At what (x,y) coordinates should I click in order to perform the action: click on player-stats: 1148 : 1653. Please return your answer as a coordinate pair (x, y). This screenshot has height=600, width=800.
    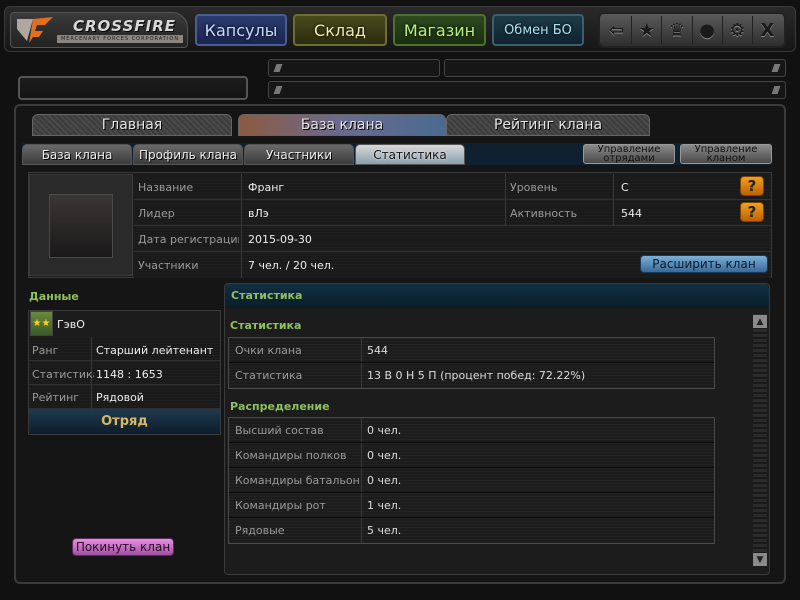
    Looking at the image, I should click on (129, 374).